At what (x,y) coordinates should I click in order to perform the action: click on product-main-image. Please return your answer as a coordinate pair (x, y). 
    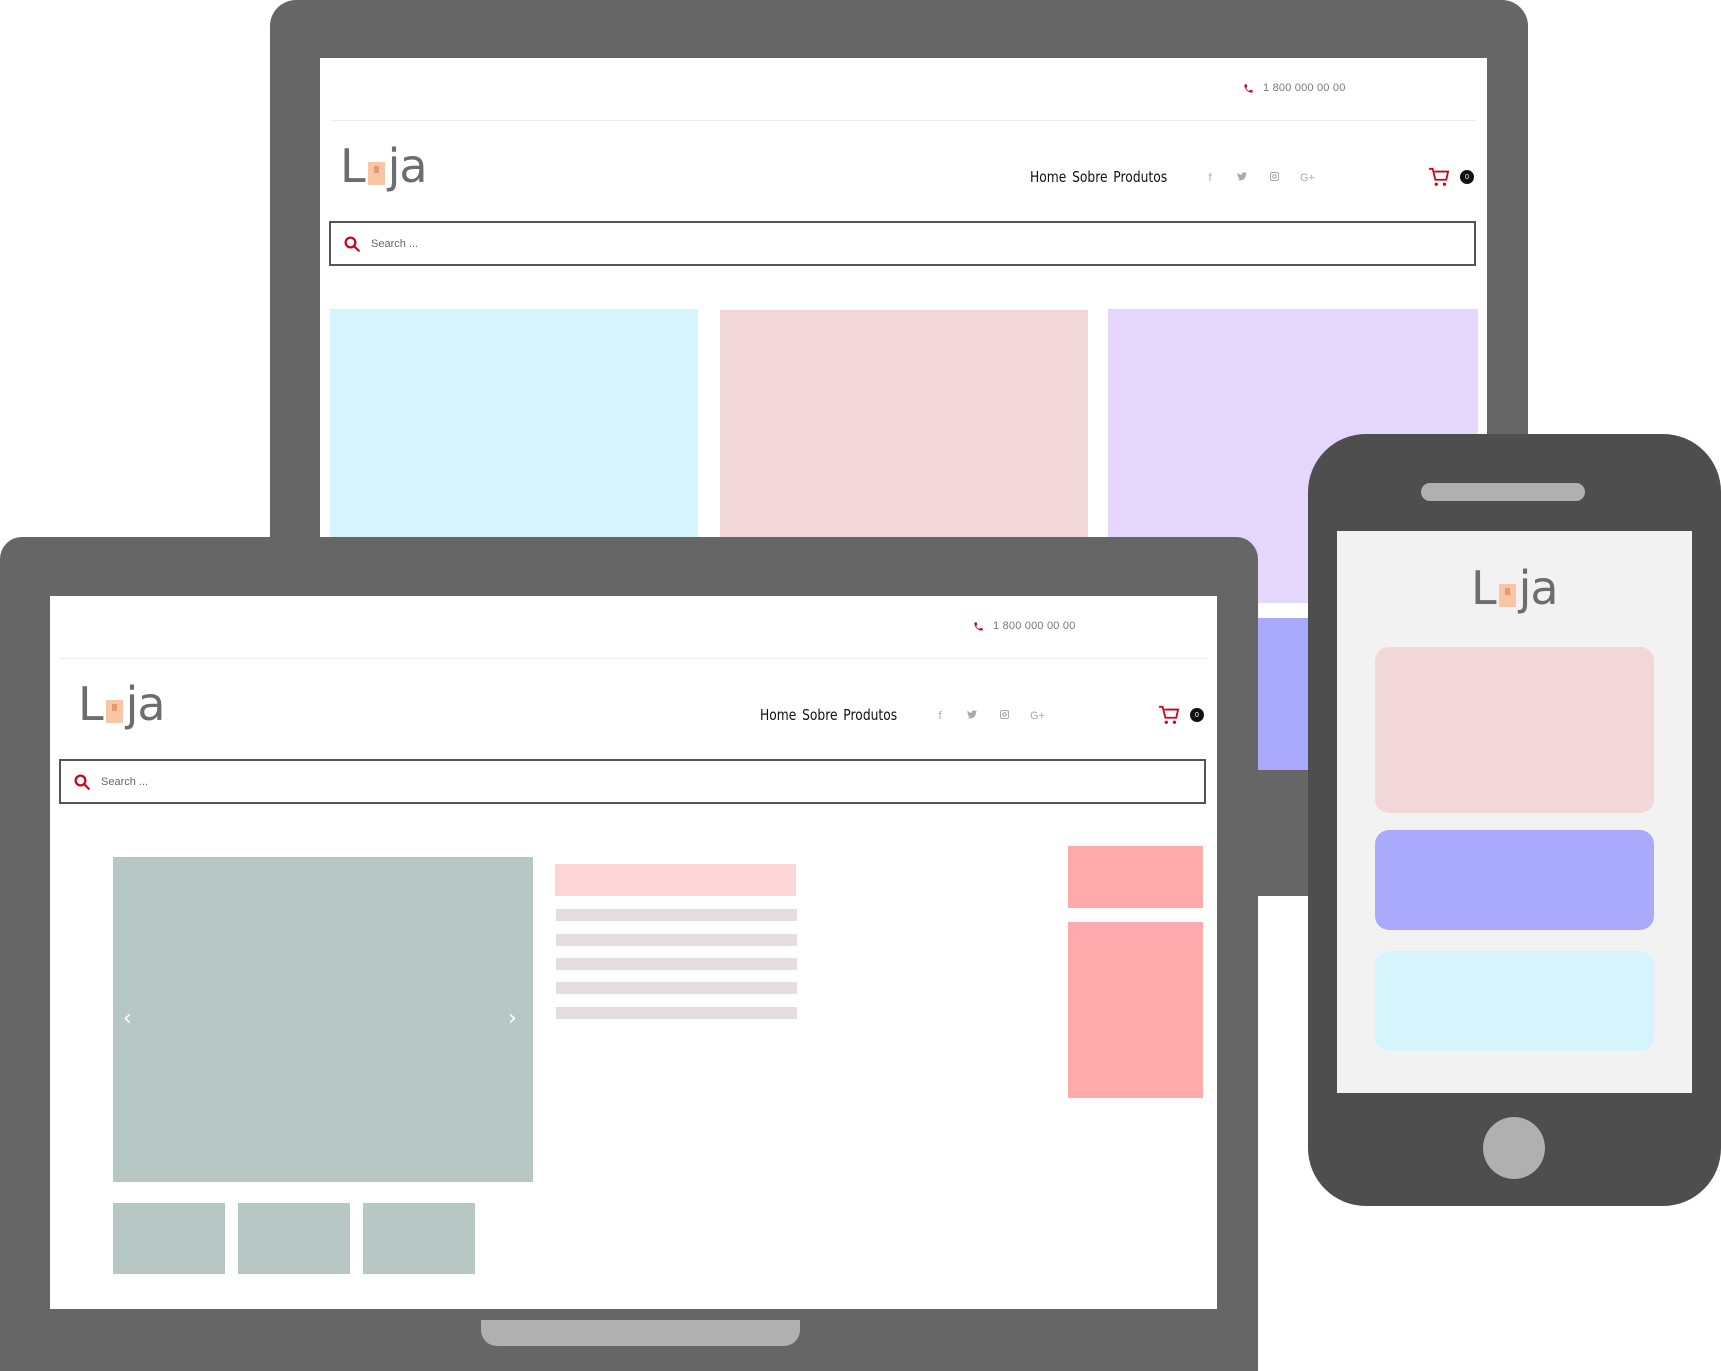
    Looking at the image, I should click on (323, 1019).